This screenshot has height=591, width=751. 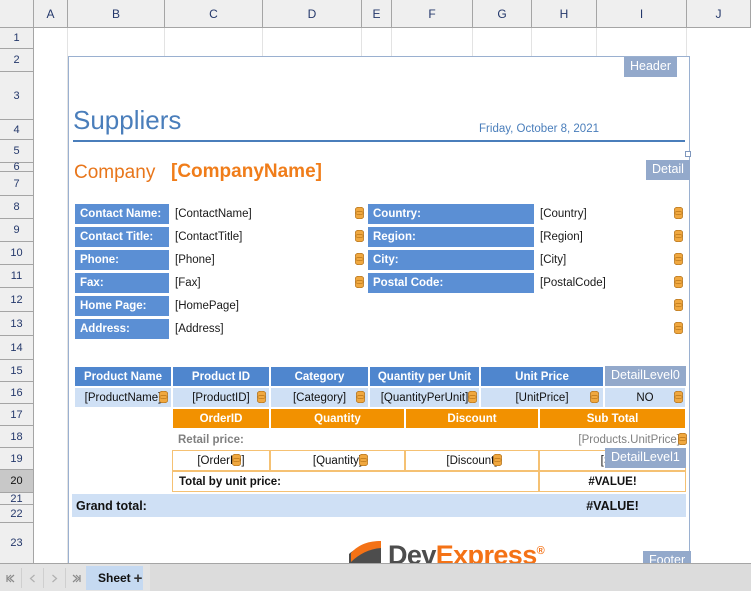 I want to click on table-header-product-id: Product ID, so click(x=221, y=376).